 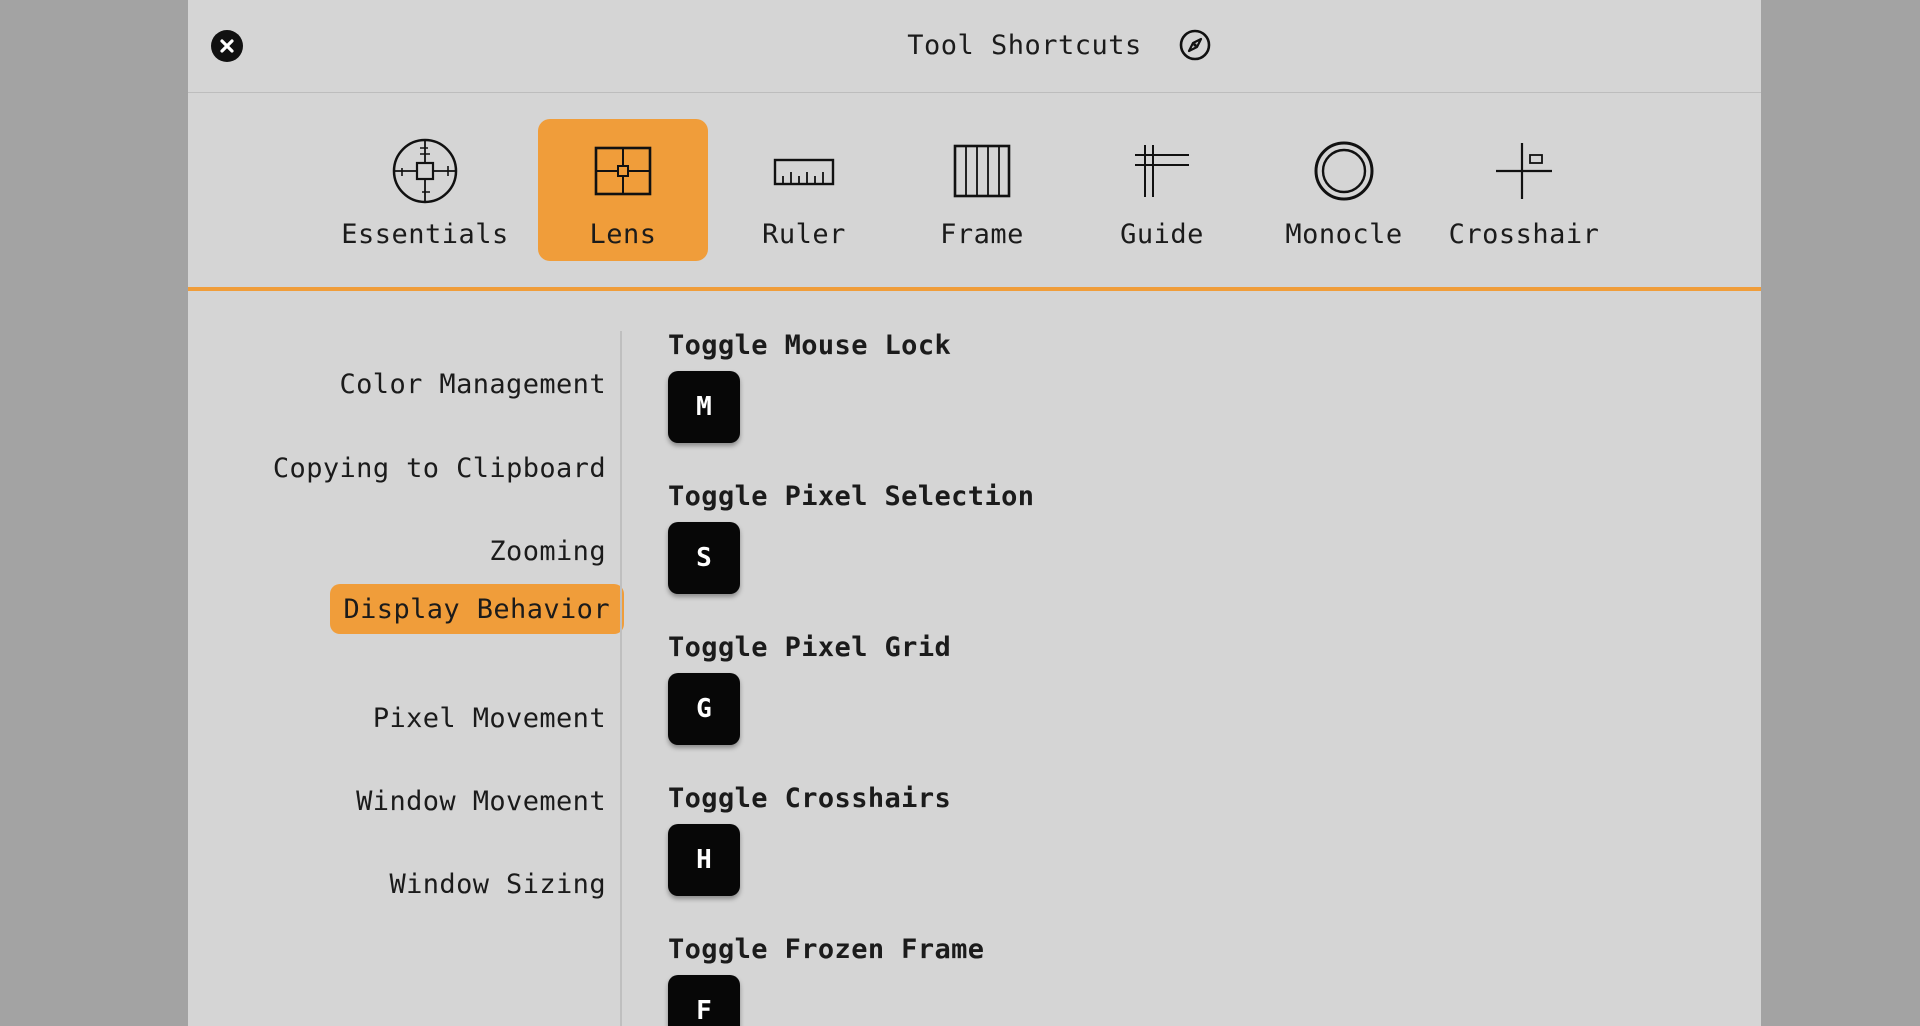 I want to click on essentials-icon, so click(x=425, y=171).